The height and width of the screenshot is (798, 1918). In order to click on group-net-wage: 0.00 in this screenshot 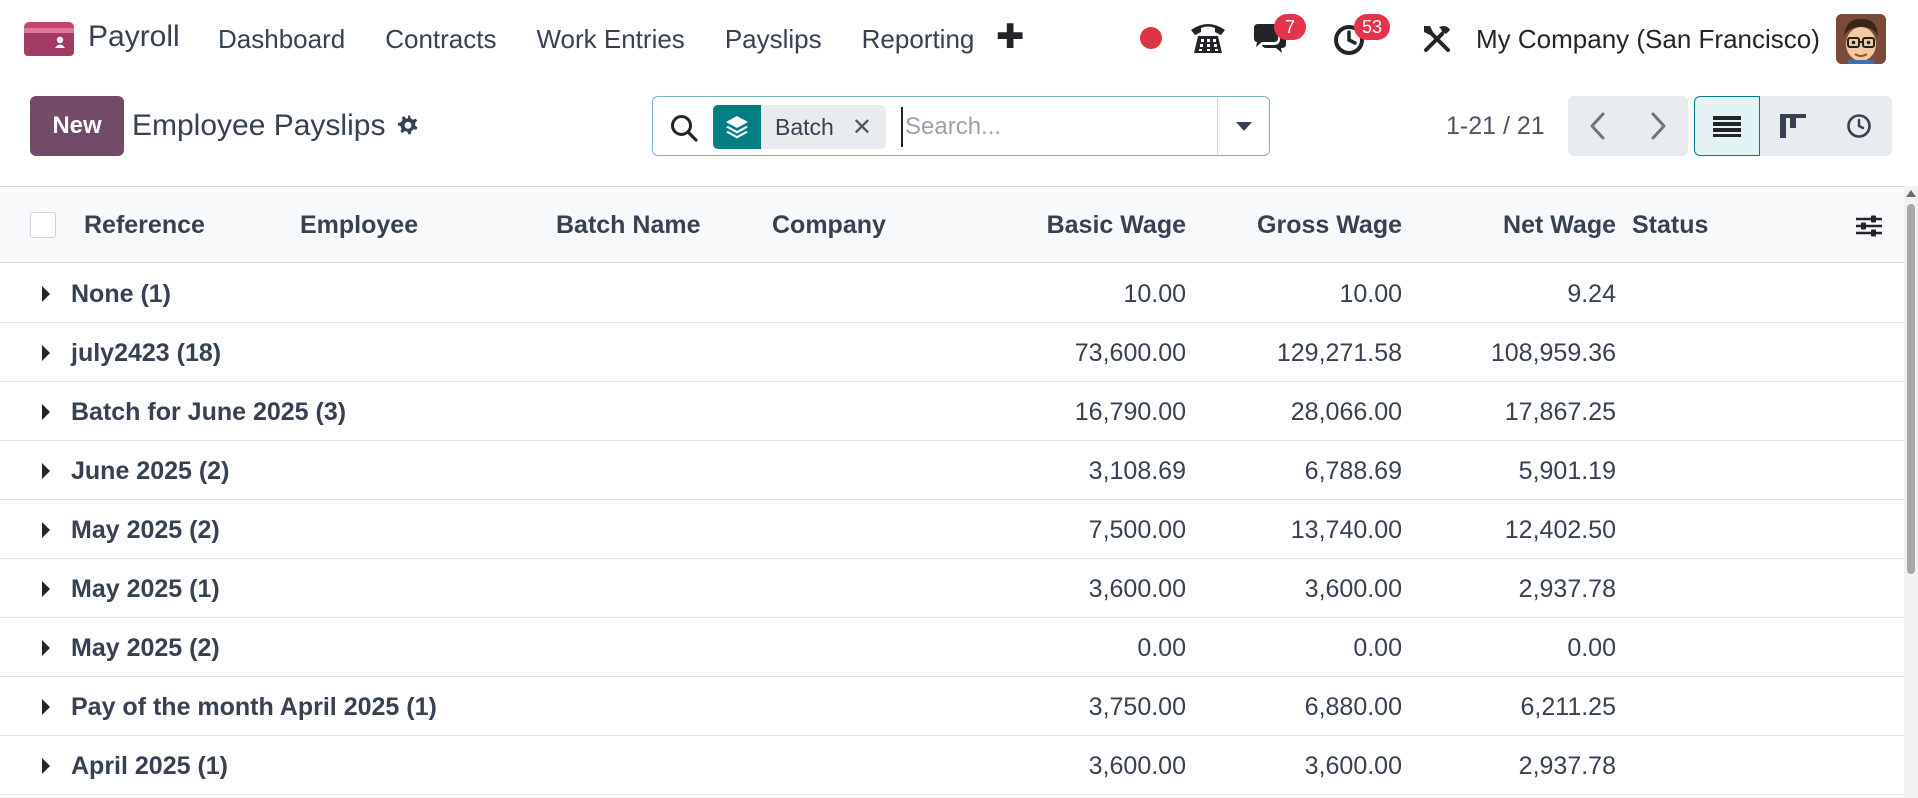, I will do `click(1591, 648)`.